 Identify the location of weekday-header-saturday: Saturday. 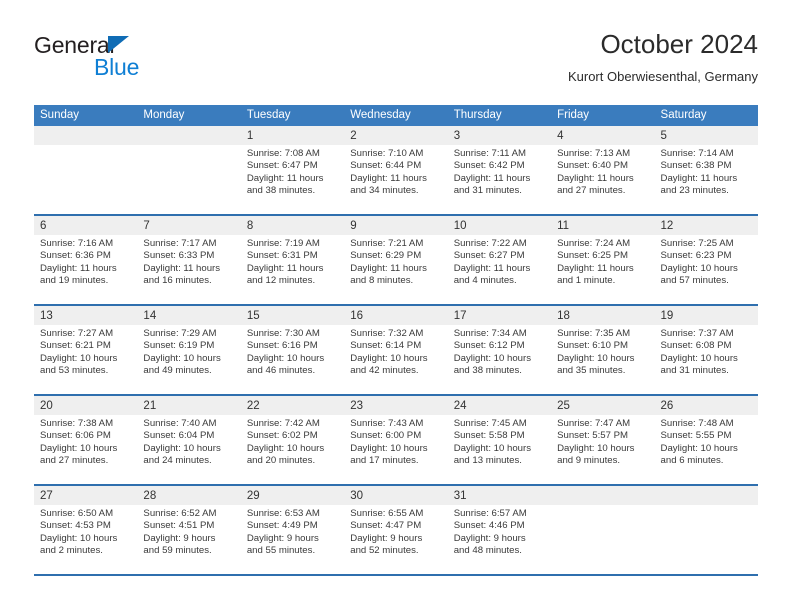
(683, 115).